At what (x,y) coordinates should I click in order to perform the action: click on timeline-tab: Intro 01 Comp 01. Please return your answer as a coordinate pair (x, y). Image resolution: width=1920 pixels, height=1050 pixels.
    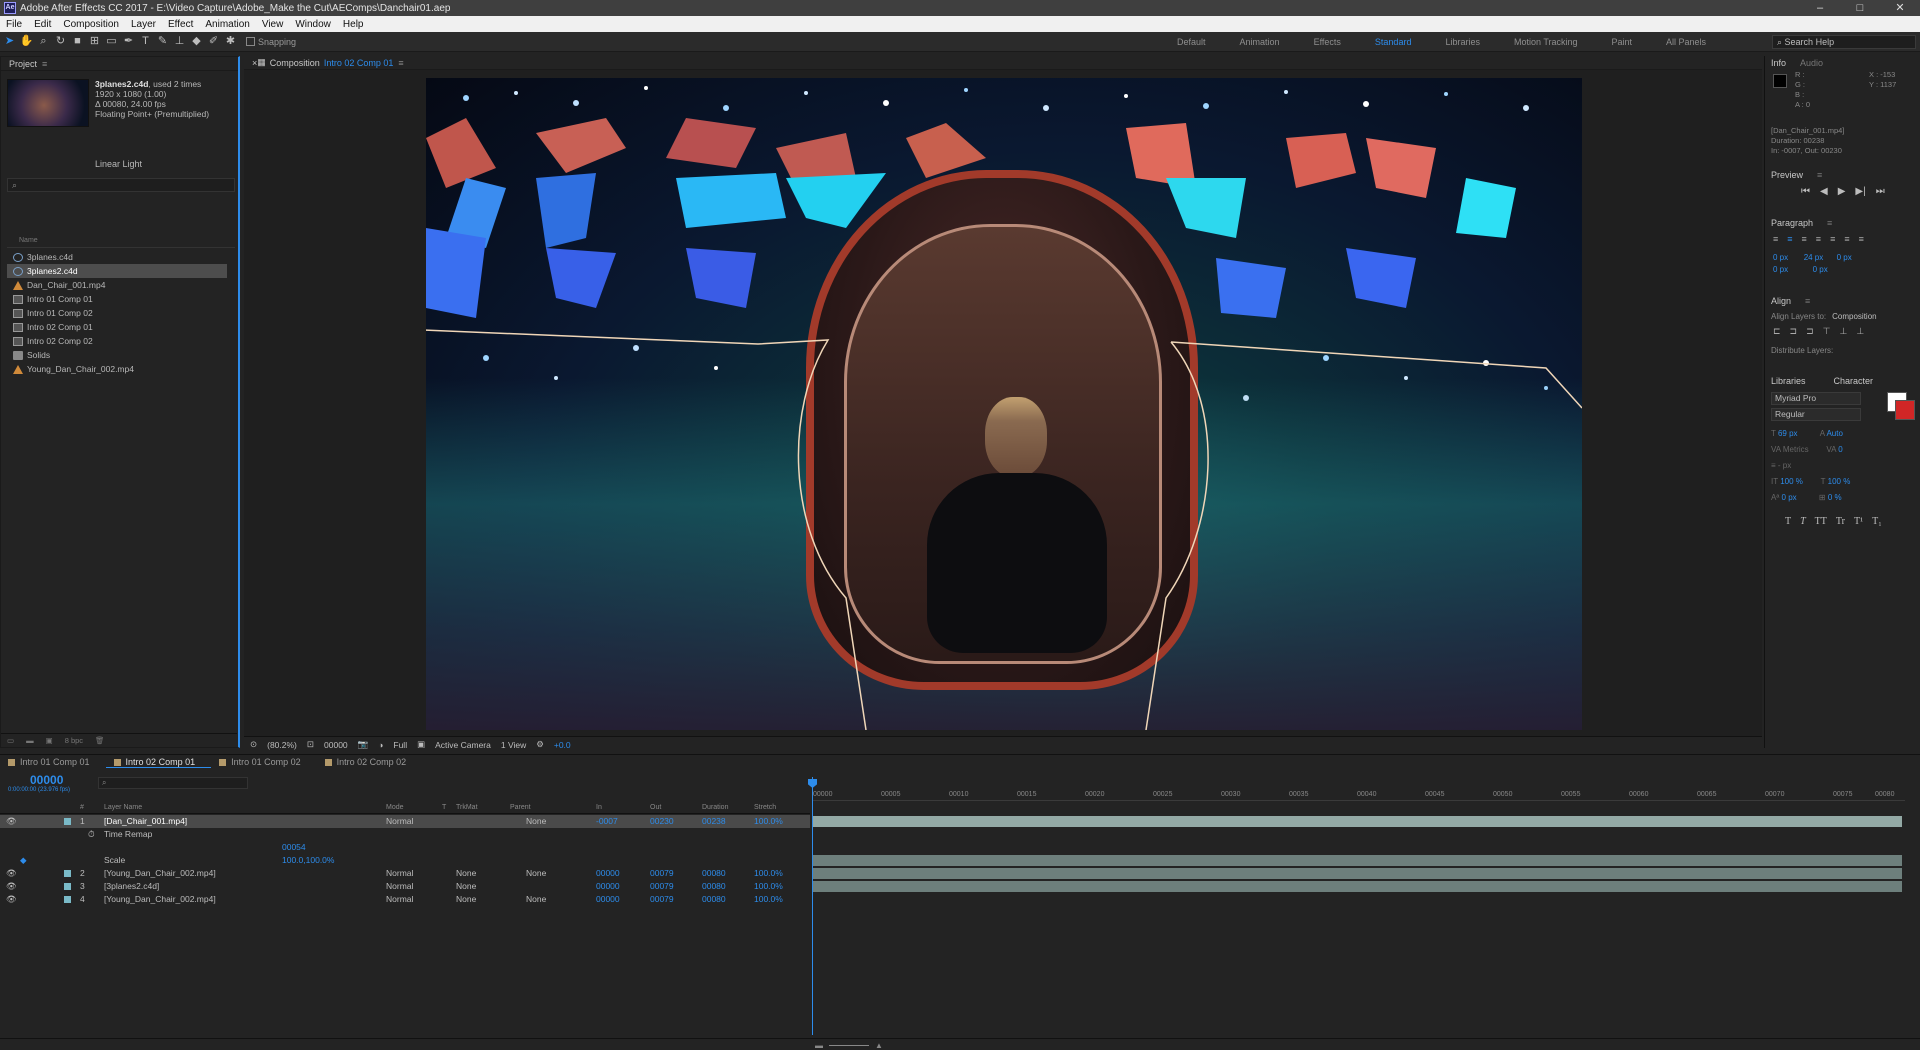
    Looking at the image, I should click on (53, 762).